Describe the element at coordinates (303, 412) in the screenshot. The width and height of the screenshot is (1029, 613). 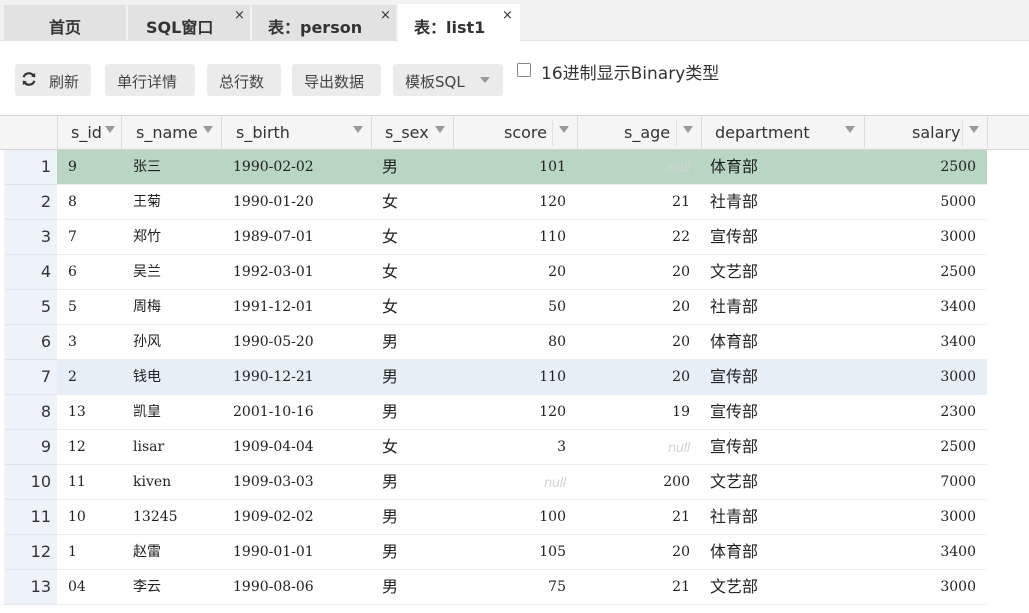
I see `cell-s-birth: 2001-10-16` at that location.